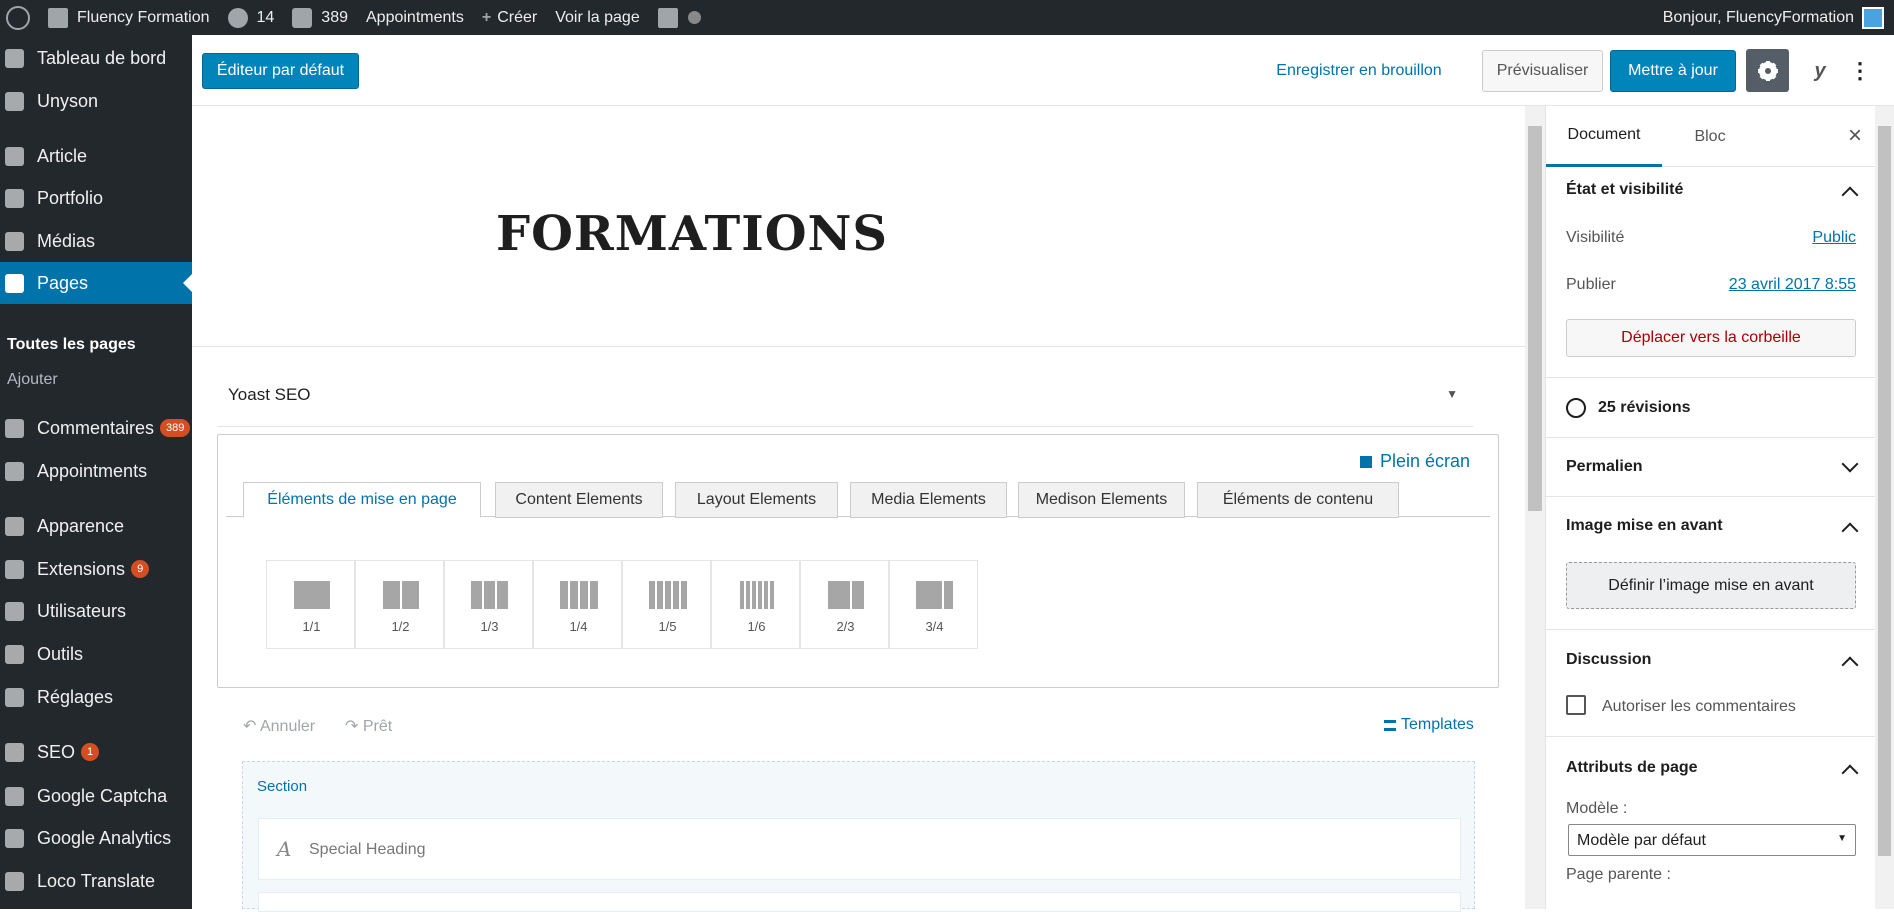 The image size is (1894, 912). Describe the element at coordinates (96, 796) in the screenshot. I see `sidebar-item-google-captcha: Google Captcha` at that location.